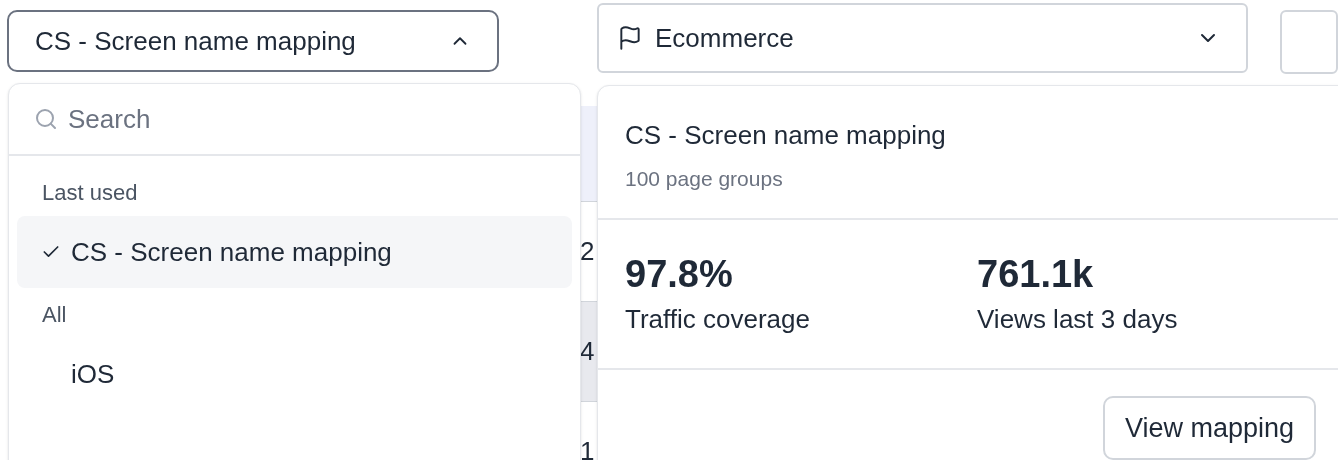  I want to click on search-icon, so click(46, 119).